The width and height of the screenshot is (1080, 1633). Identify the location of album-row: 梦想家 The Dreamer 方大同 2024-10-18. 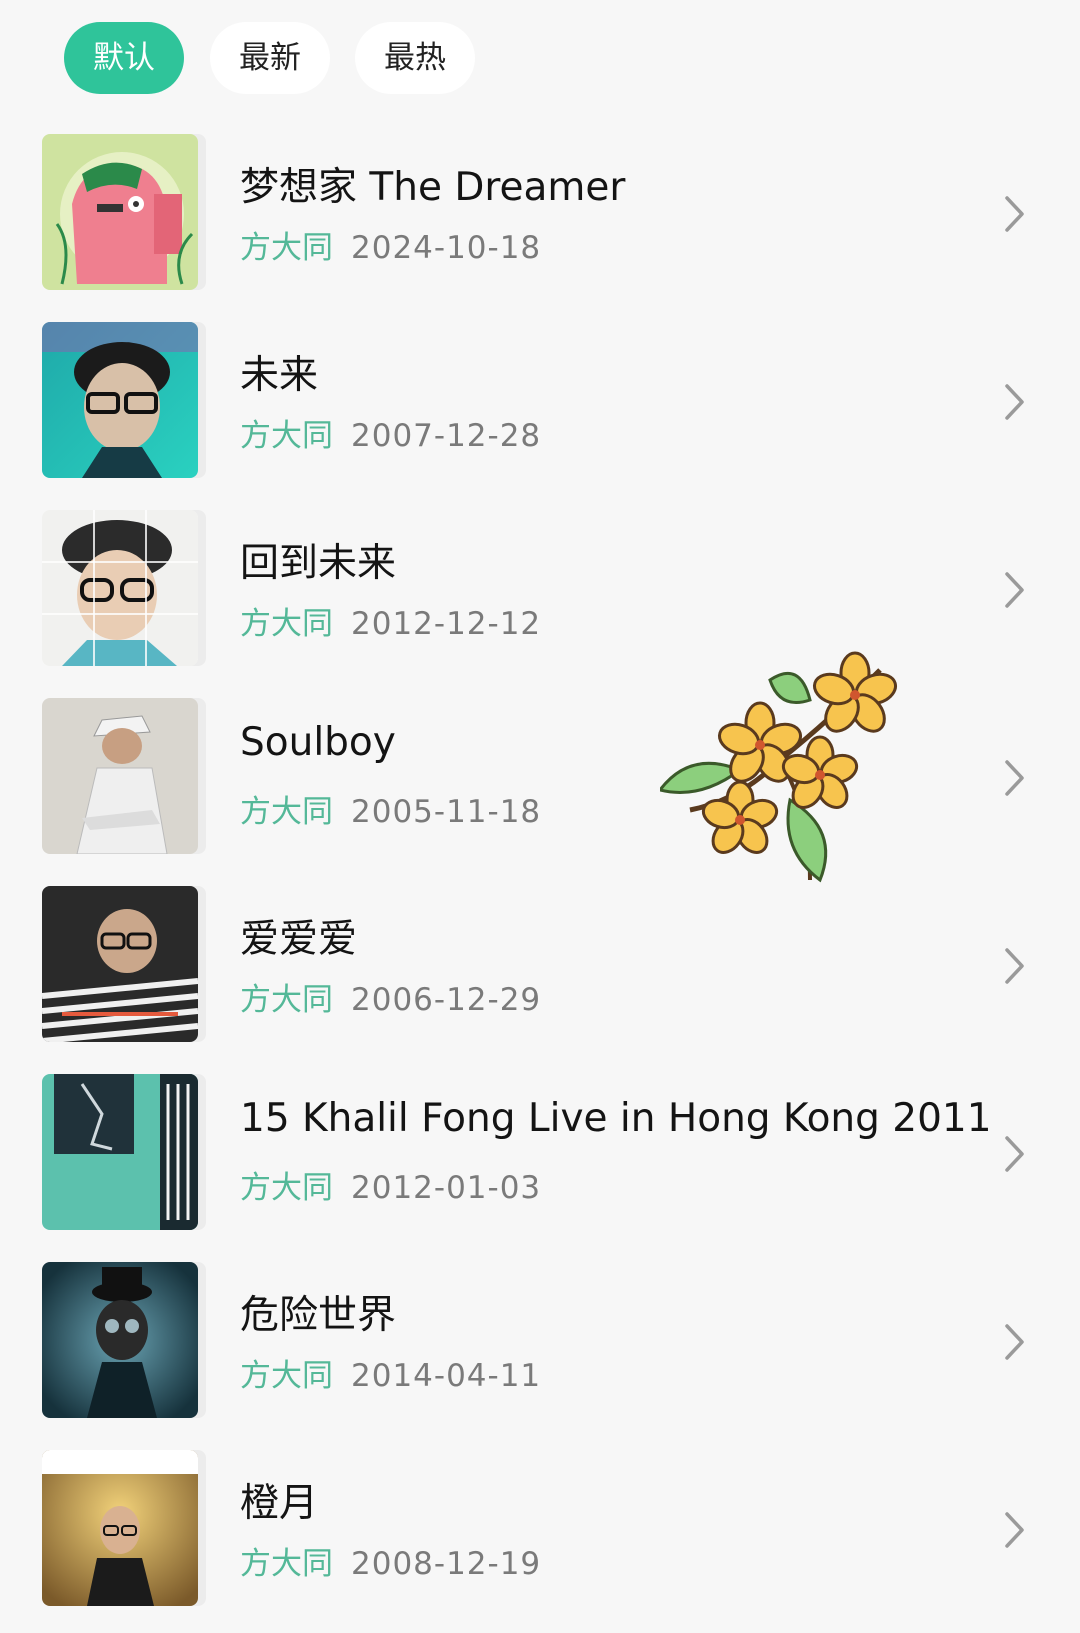
(540, 209).